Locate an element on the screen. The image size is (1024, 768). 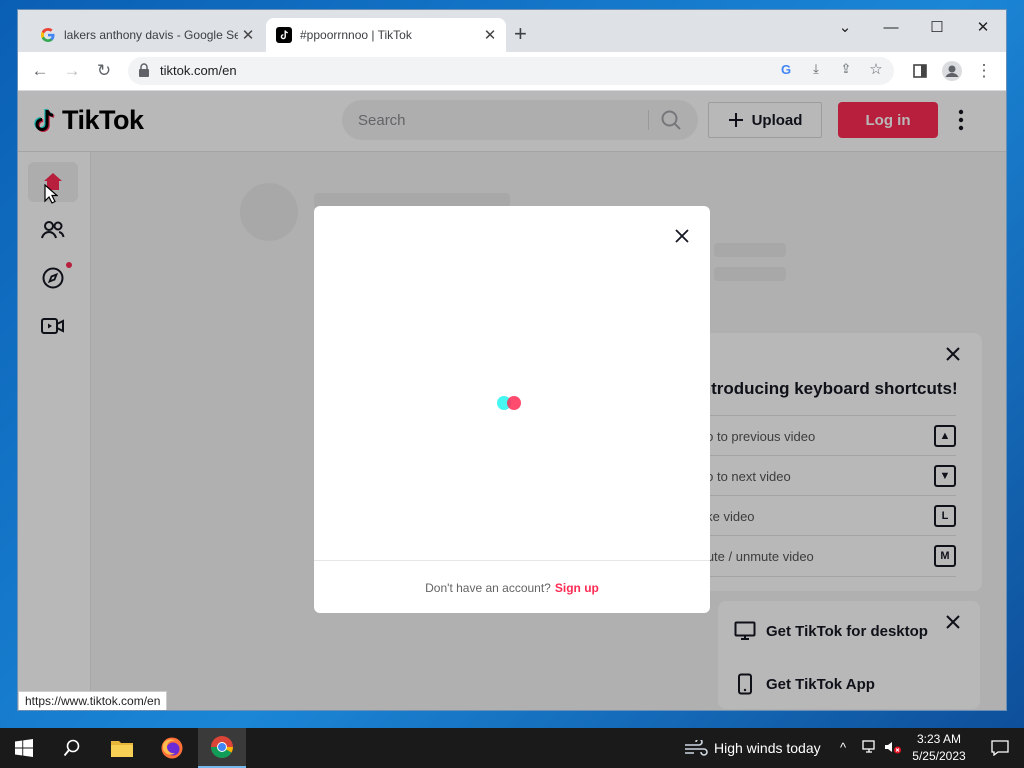
notifications-icon is located at coordinates (1000, 748).